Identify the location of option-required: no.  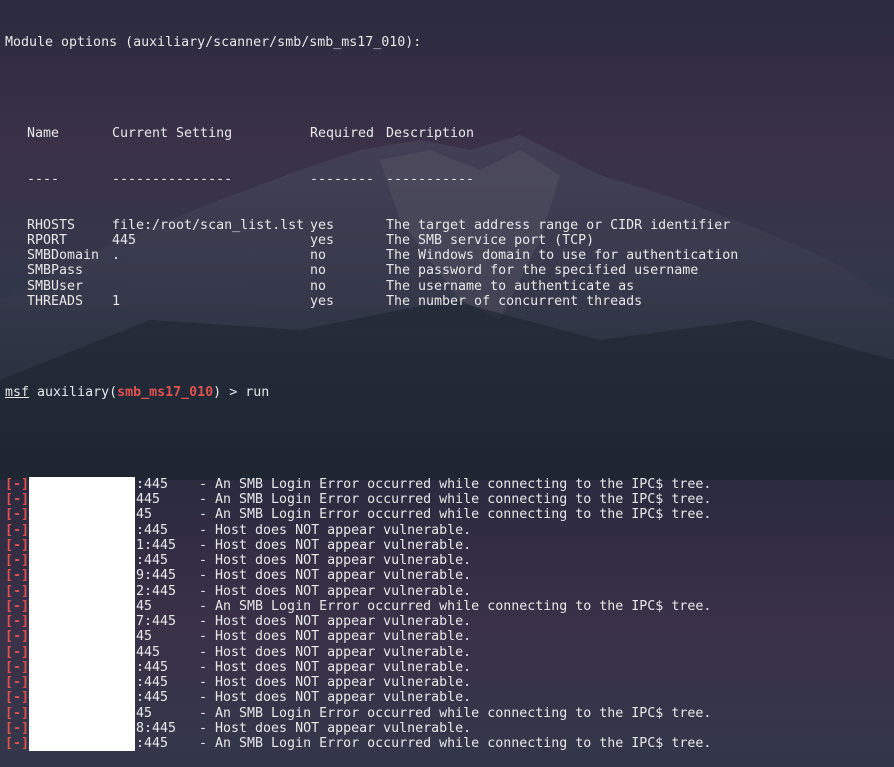
(318, 255).